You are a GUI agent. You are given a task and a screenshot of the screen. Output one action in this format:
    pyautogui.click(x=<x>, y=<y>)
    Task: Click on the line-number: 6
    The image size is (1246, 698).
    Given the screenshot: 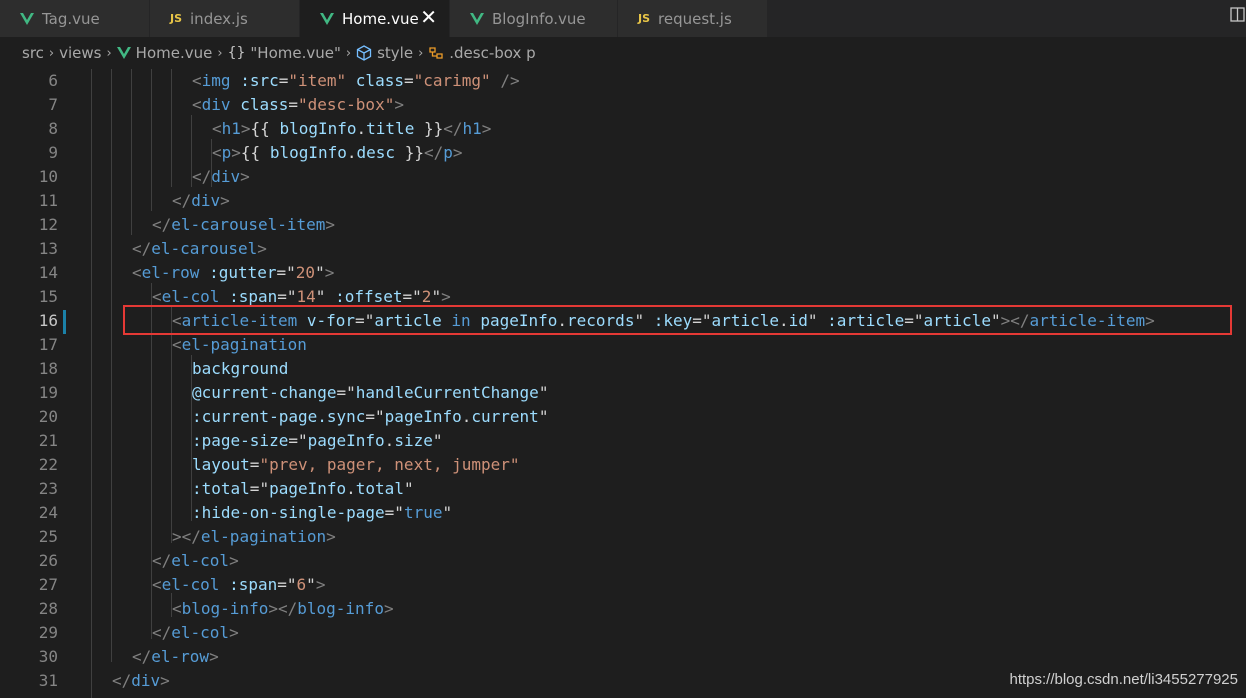 What is the action you would take?
    pyautogui.click(x=53, y=80)
    